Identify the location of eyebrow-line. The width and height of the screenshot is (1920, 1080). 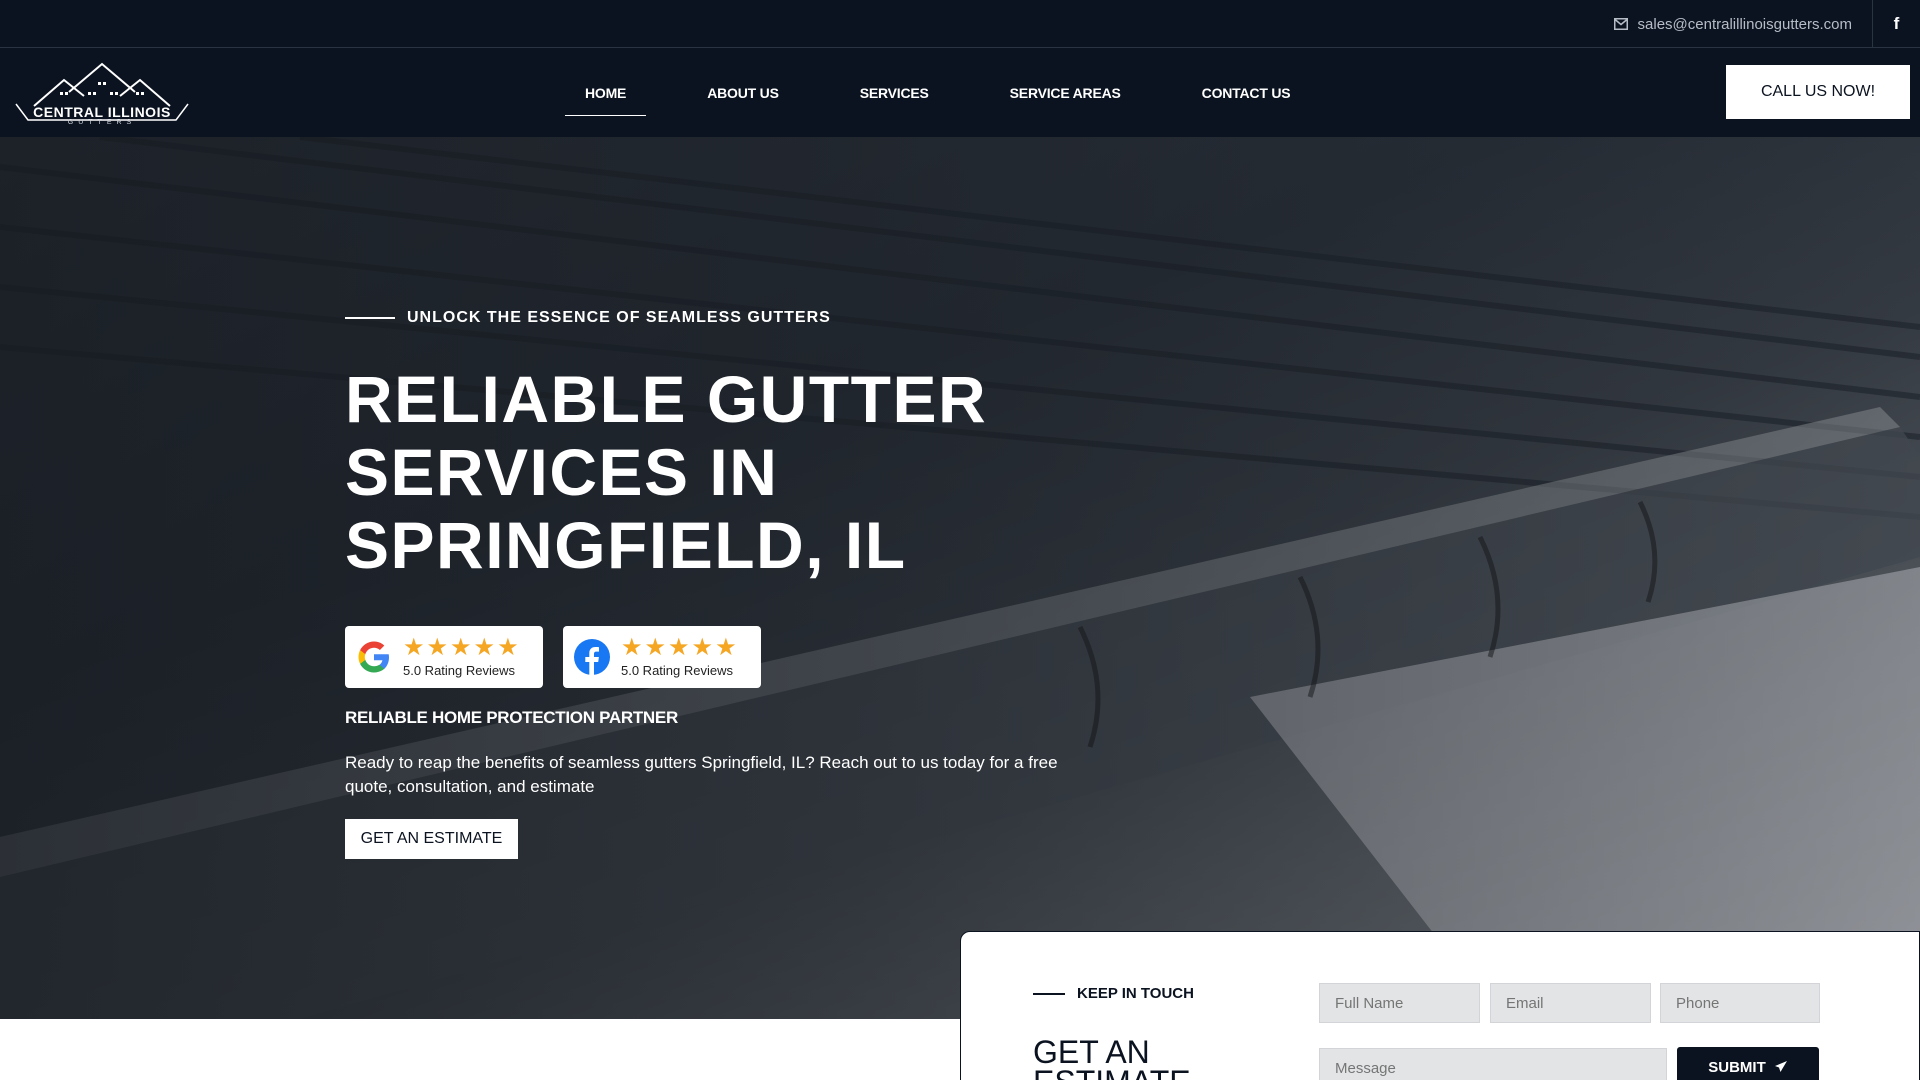
(370, 318).